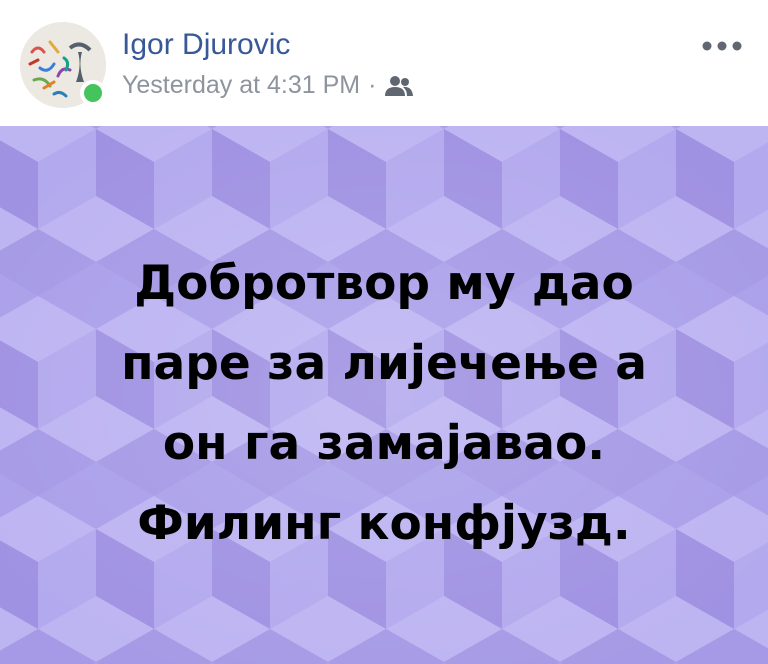 This screenshot has height=664, width=768. I want to click on online-status-indicator, so click(93, 93).